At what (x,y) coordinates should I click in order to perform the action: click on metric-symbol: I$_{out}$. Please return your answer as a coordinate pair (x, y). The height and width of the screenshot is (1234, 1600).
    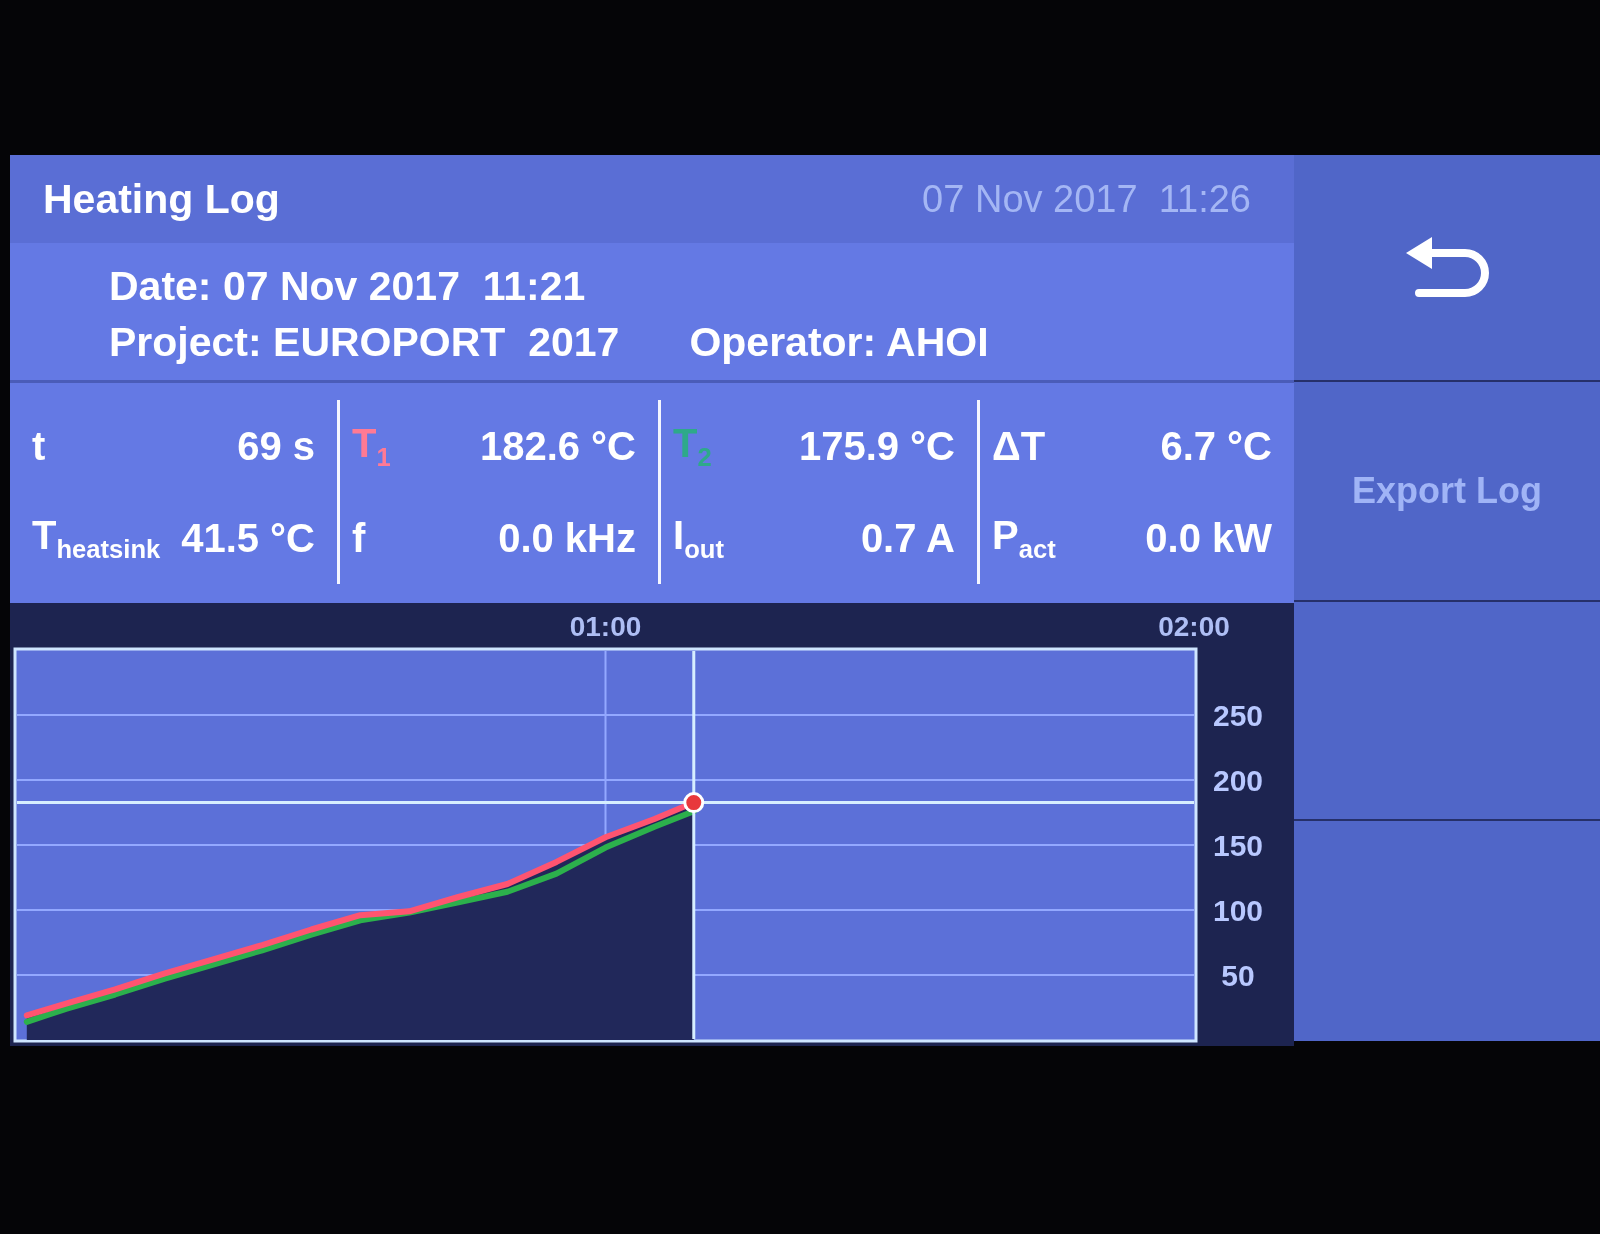
    Looking at the image, I should click on (698, 538).